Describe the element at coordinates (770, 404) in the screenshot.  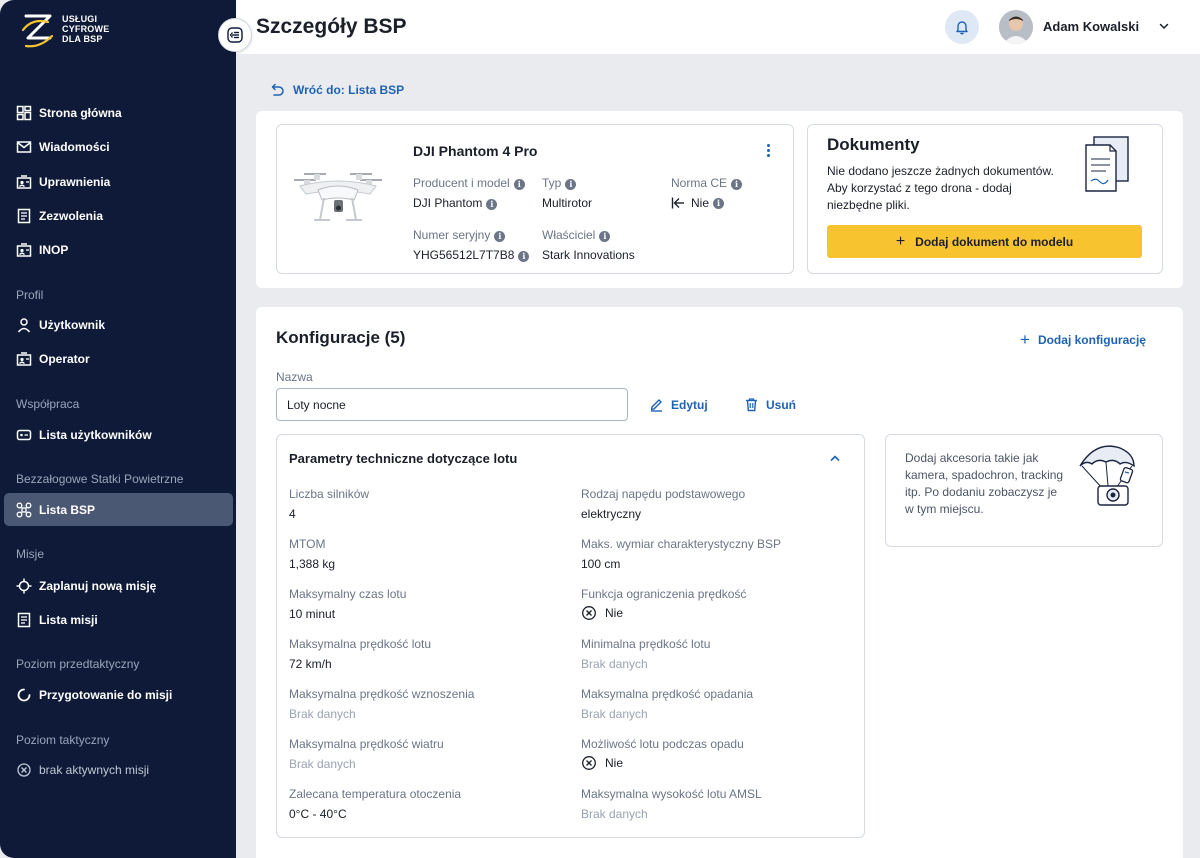
I see `delete-button: Usuń` at that location.